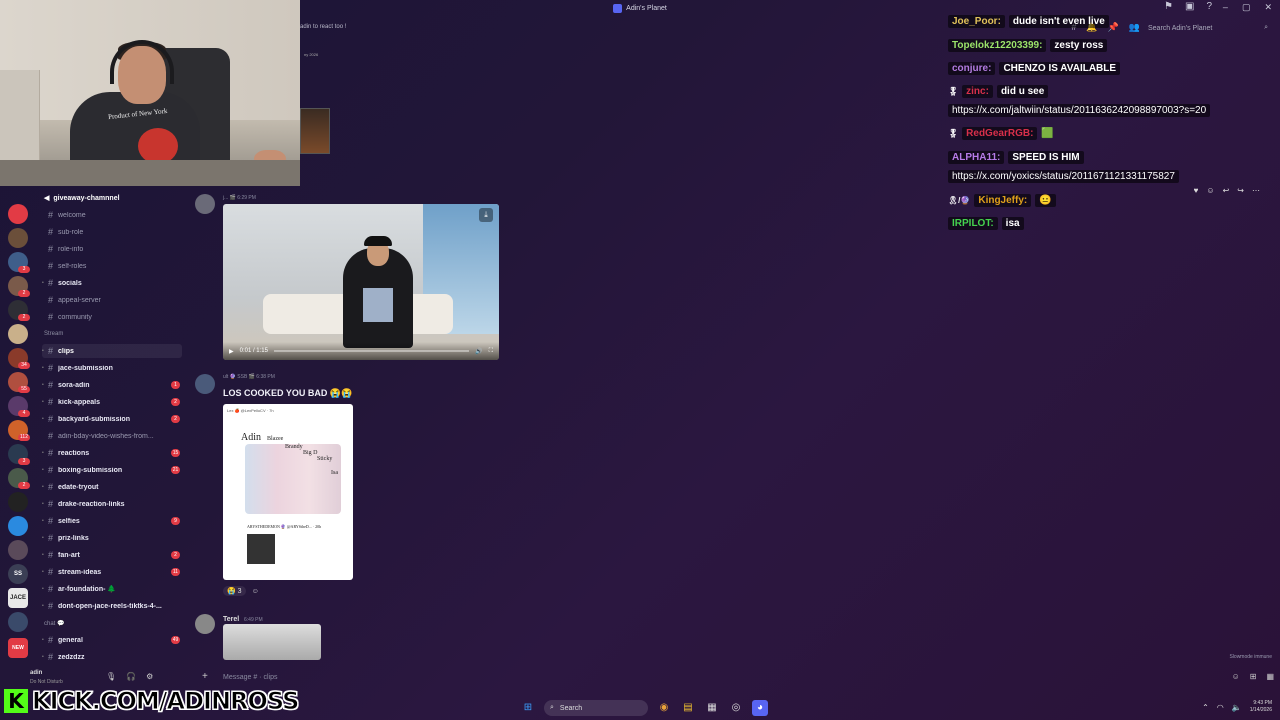  Describe the element at coordinates (112, 657) in the screenshot. I see `channel-item: • # zedzdzz` at that location.